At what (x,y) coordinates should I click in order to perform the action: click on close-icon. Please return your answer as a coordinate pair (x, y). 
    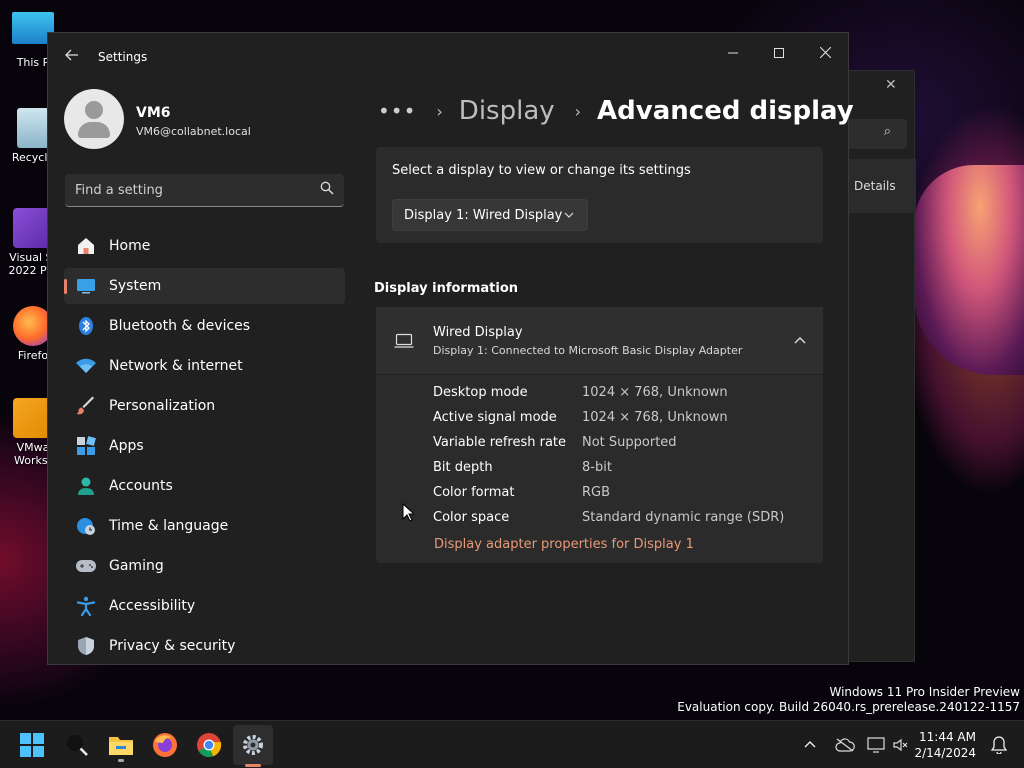
    Looking at the image, I should click on (825, 52).